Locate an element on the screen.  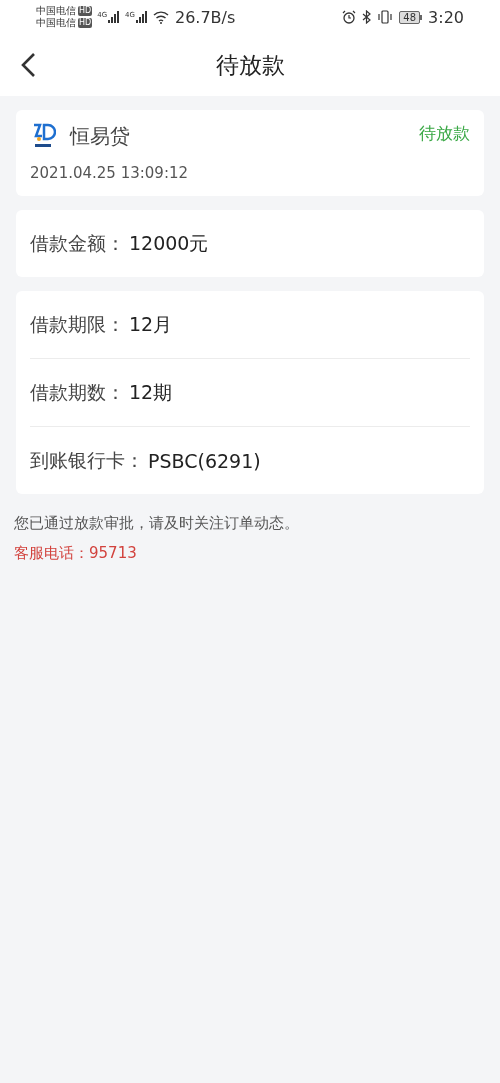
field-label: 到账银行卡： is located at coordinates (87, 460).